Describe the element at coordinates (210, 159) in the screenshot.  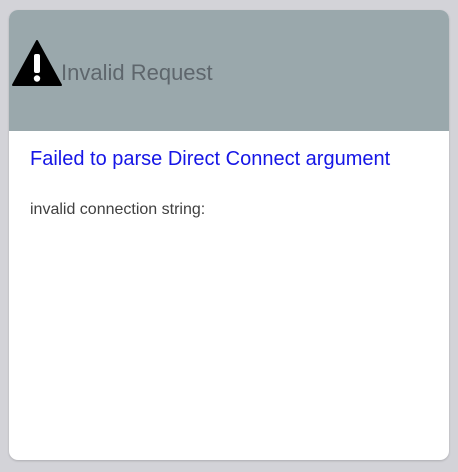
I see `error-heading: Failed to parse Direct Connect argument` at that location.